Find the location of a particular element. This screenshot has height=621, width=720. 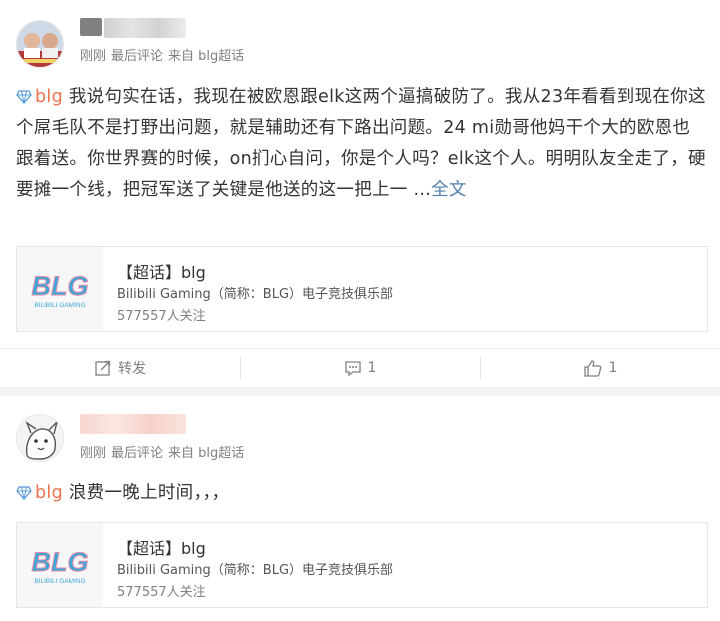

username-redacted is located at coordinates (133, 424).